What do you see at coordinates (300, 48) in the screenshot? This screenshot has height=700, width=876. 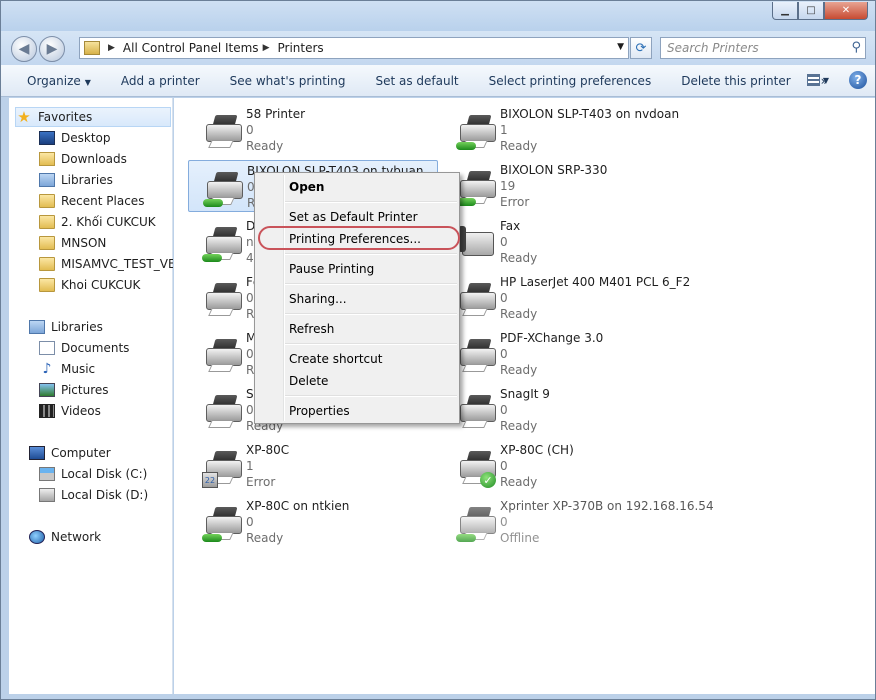 I see `breadcrumb-printers: Printers` at bounding box center [300, 48].